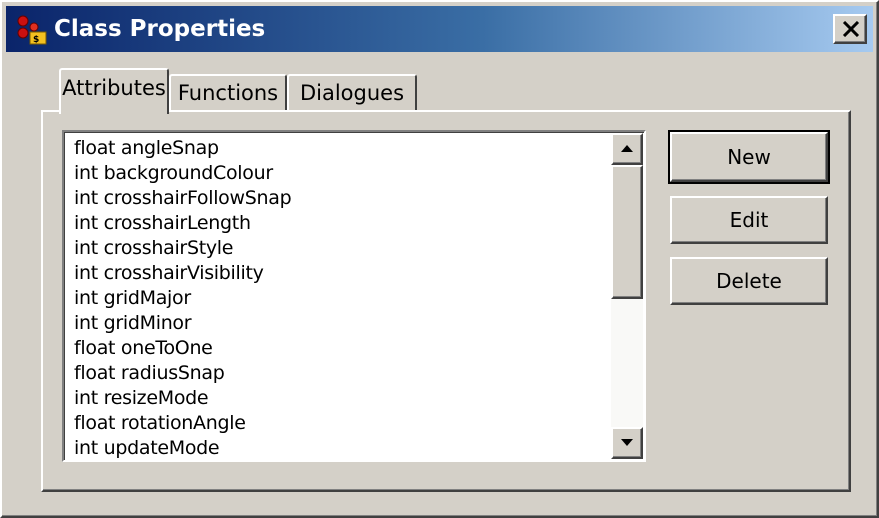 This screenshot has width=879, height=518. I want to click on delete-button: Delete, so click(749, 281).